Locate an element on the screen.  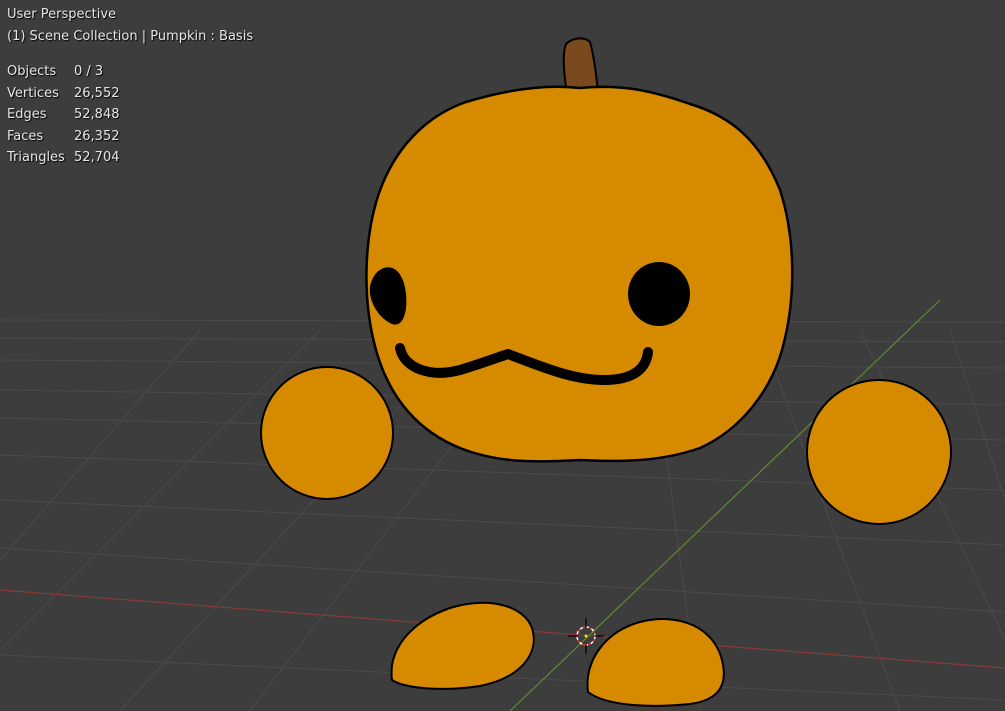
stat-row-triangles: Triangles 52,704 is located at coordinates (63, 158).